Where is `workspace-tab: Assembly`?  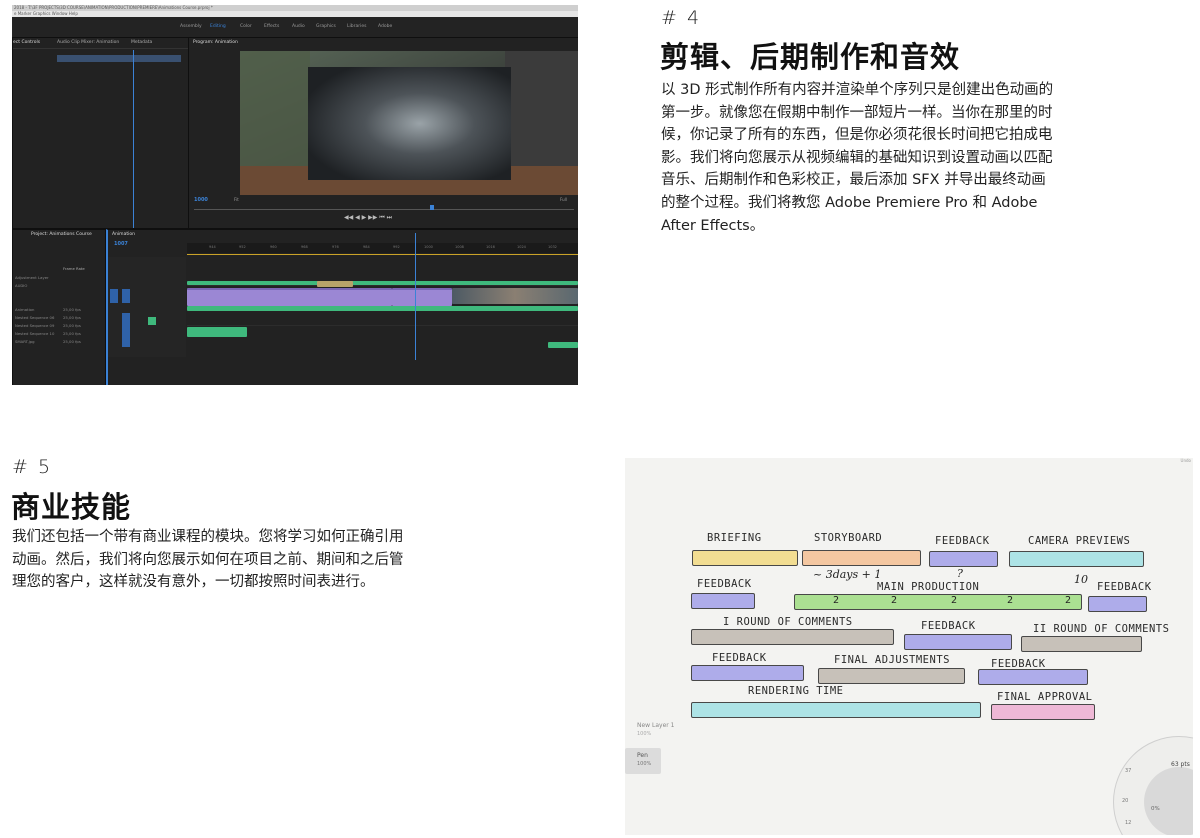 workspace-tab: Assembly is located at coordinates (191, 26).